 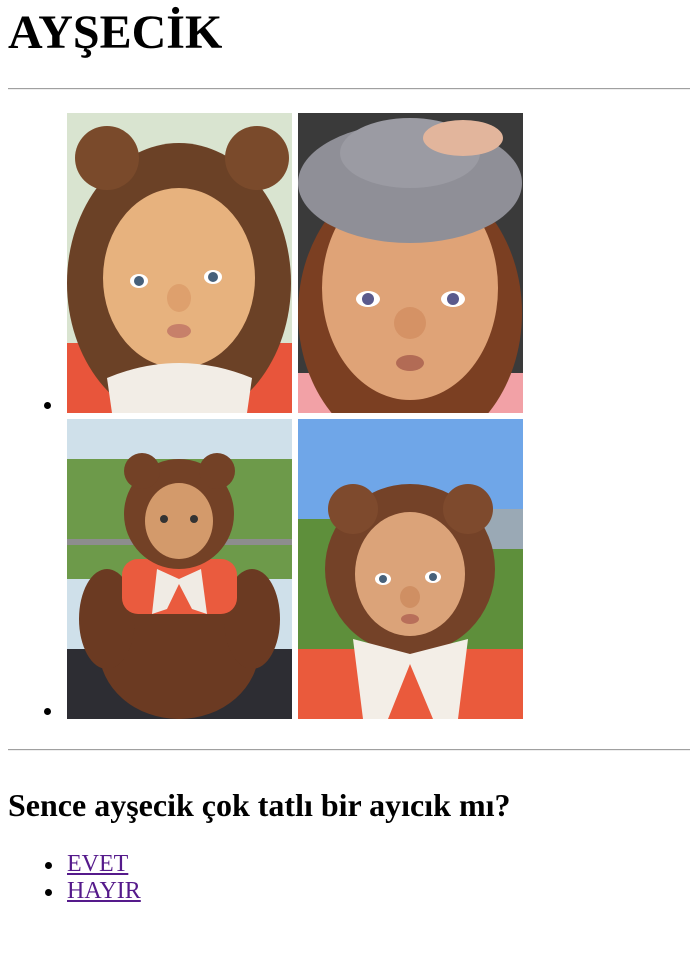 I want to click on list-item: EVET, so click(x=349, y=864).